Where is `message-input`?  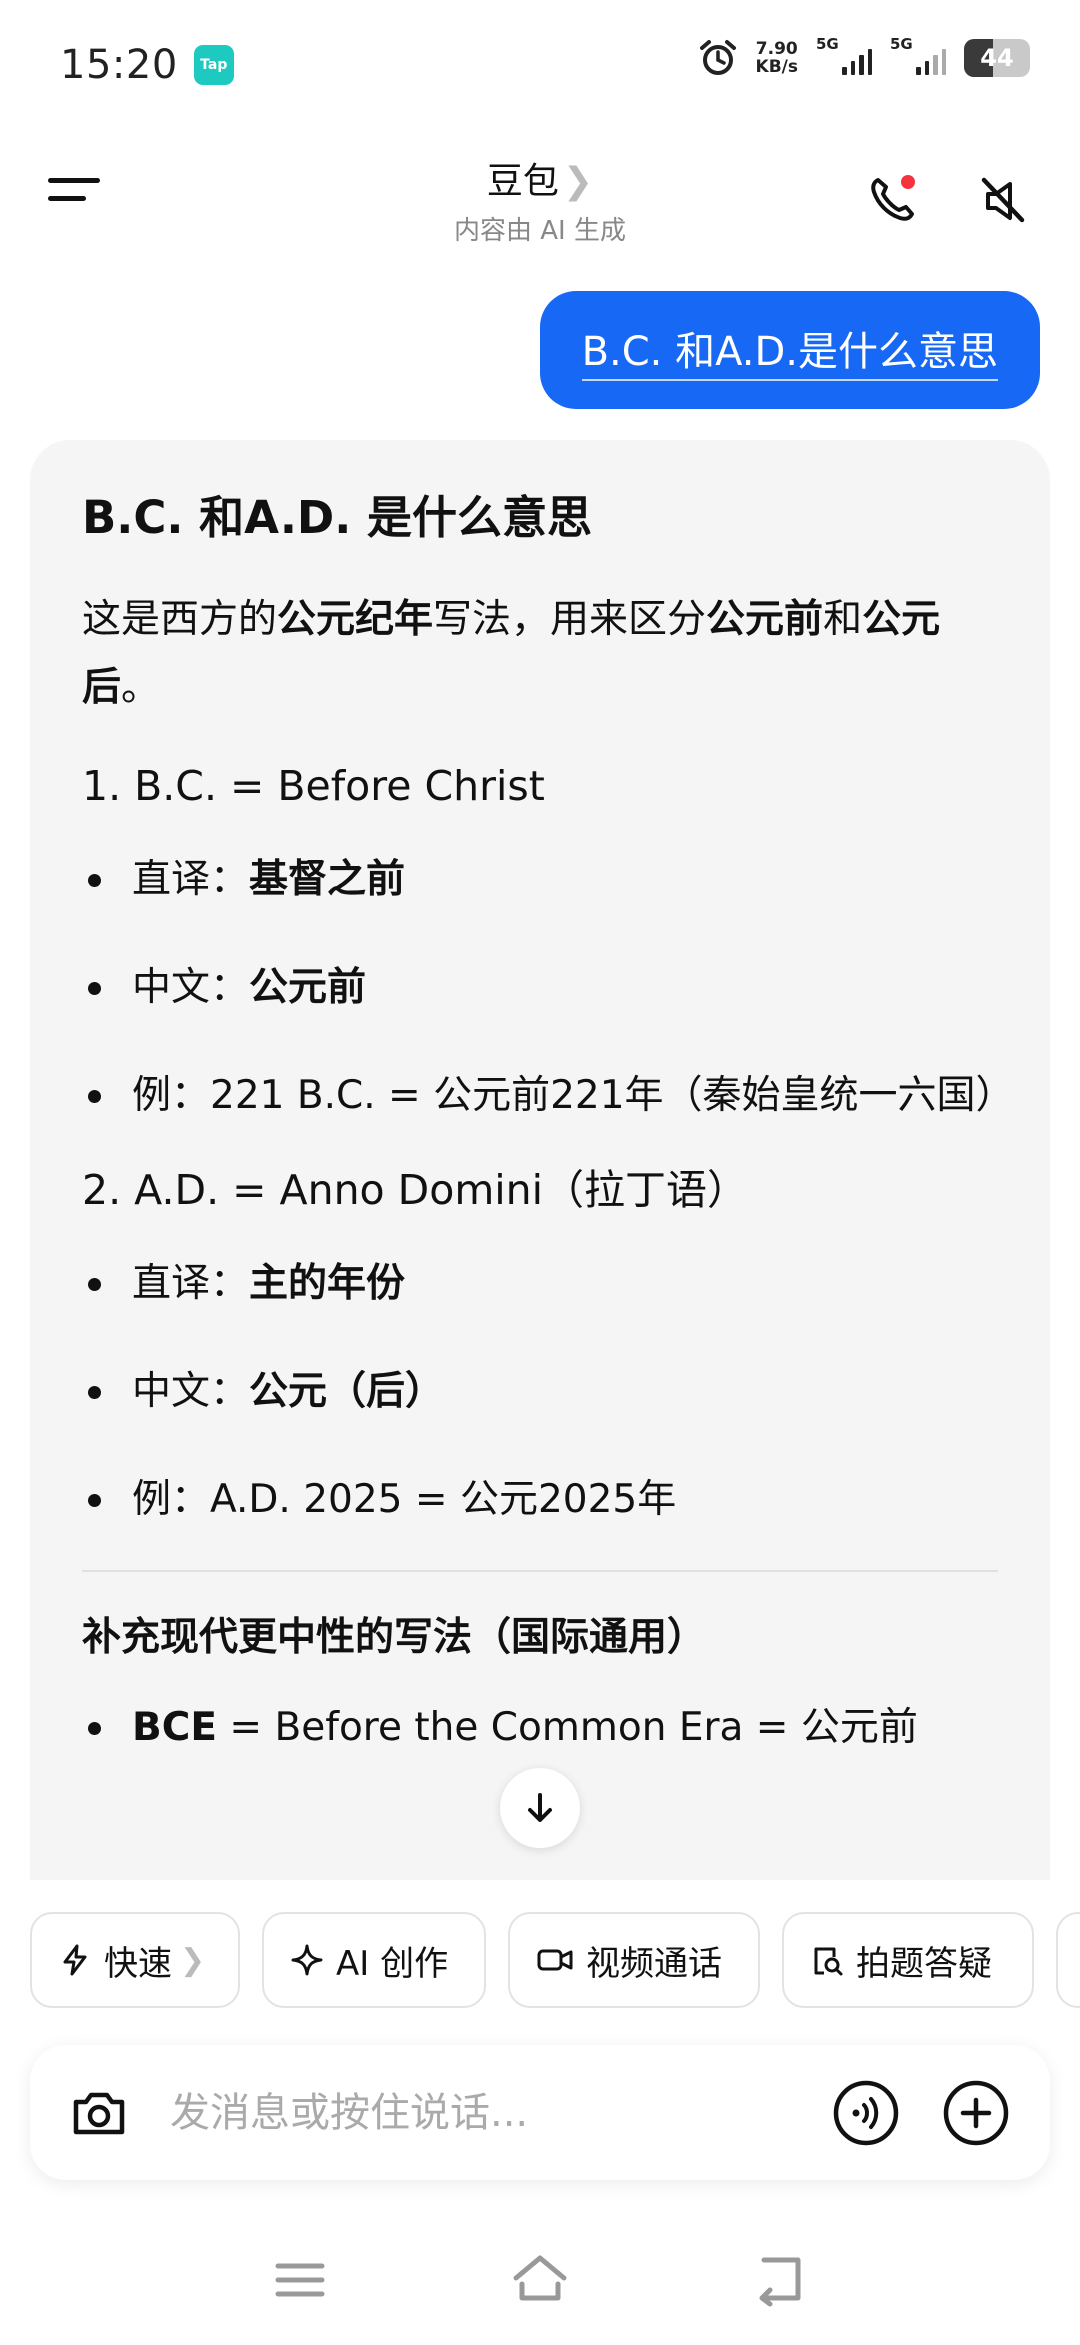 message-input is located at coordinates (490, 2113).